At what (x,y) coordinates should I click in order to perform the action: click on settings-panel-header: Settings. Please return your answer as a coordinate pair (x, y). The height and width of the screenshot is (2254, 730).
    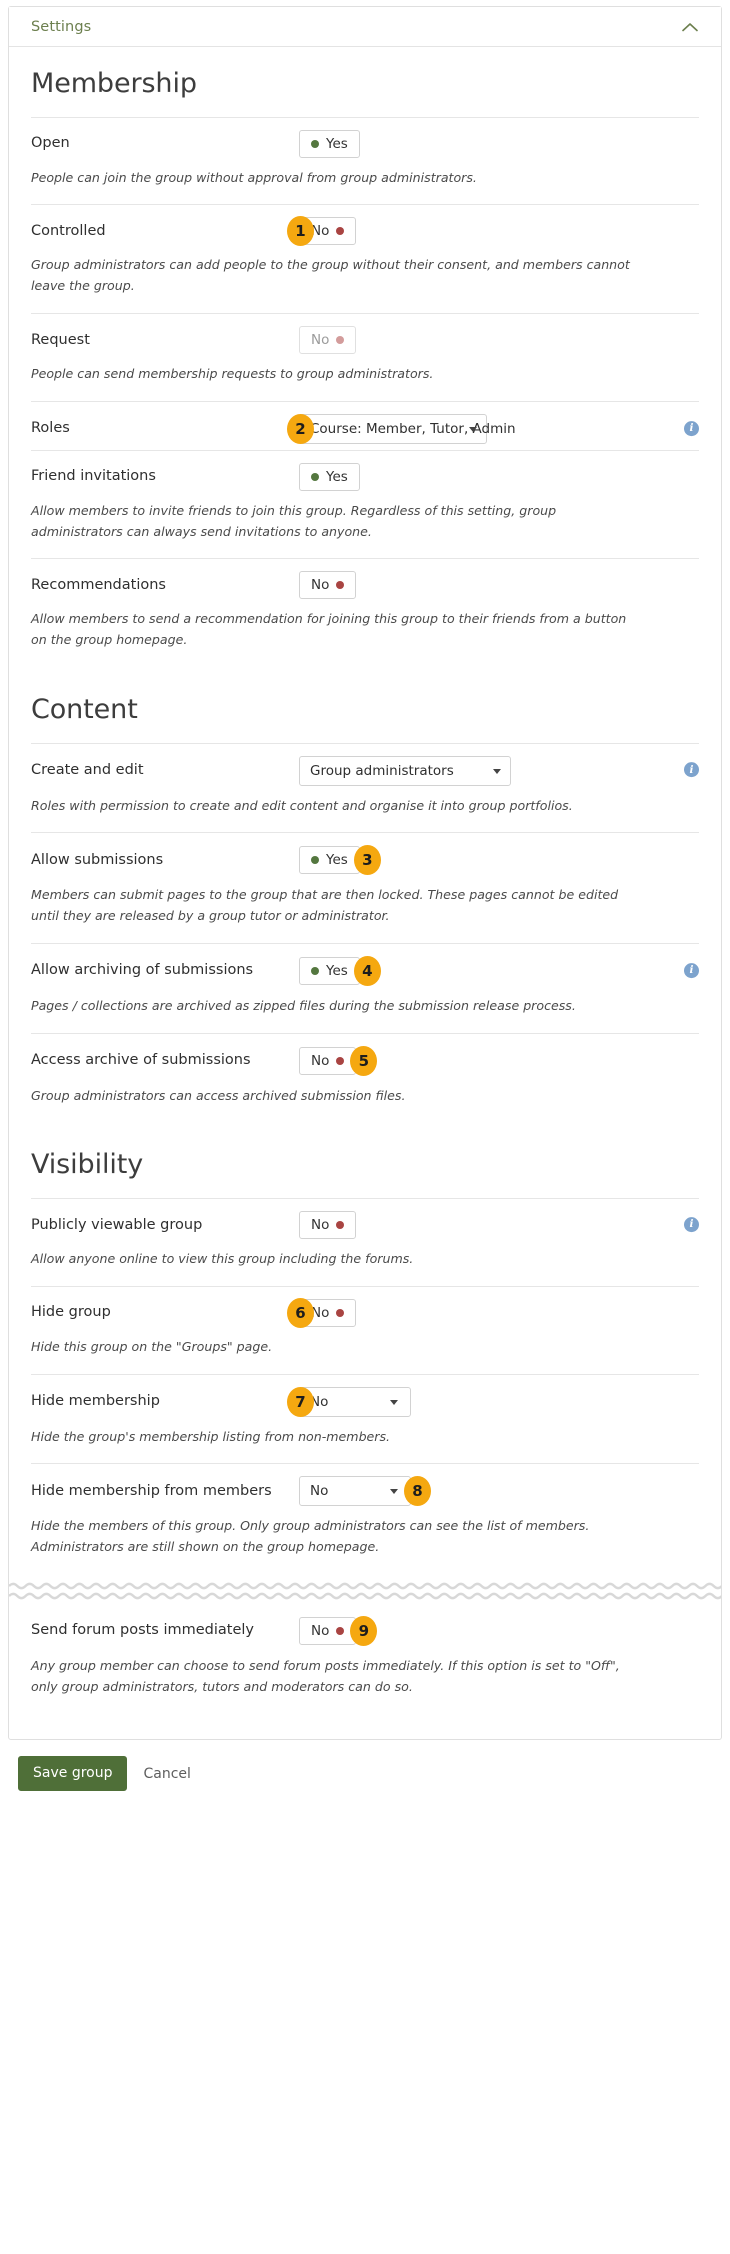
    Looking at the image, I should click on (365, 27).